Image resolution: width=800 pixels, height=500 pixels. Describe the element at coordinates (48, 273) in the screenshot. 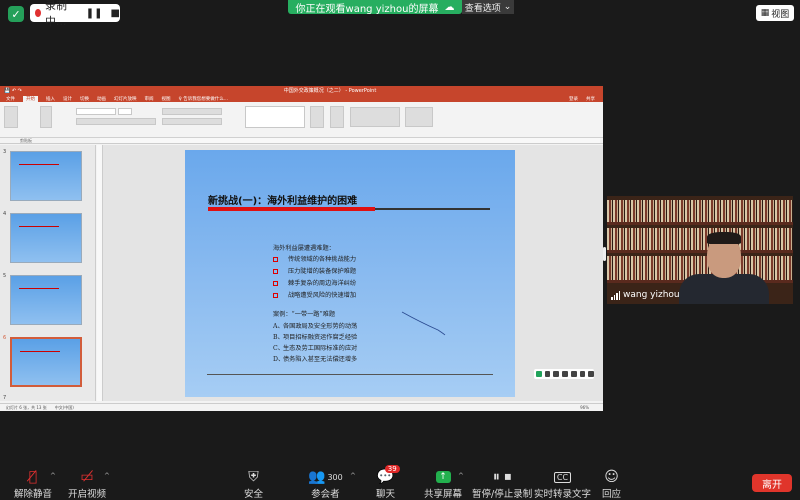

I see `slide-thumbnail-pane: 3 4 5 6 7` at that location.